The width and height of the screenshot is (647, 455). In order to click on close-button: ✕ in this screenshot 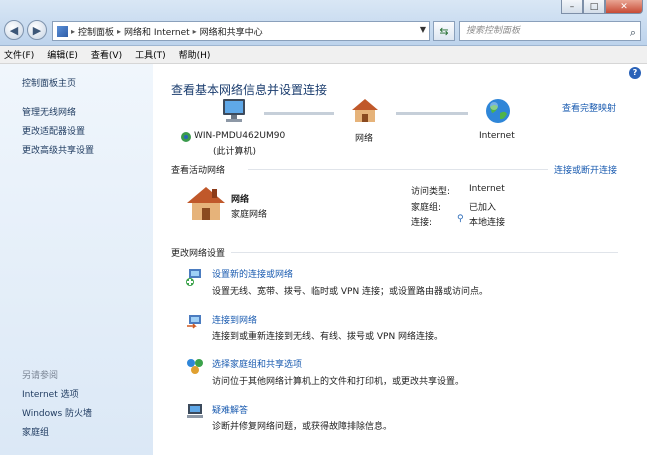, I will do `click(624, 7)`.